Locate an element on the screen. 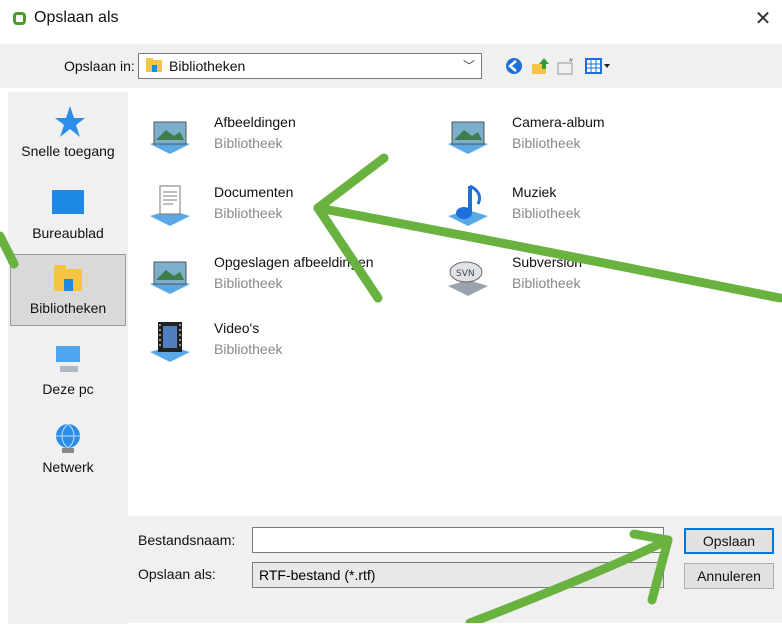 This screenshot has height=624, width=782. saved-pictures-library-icon is located at coordinates (170, 277).